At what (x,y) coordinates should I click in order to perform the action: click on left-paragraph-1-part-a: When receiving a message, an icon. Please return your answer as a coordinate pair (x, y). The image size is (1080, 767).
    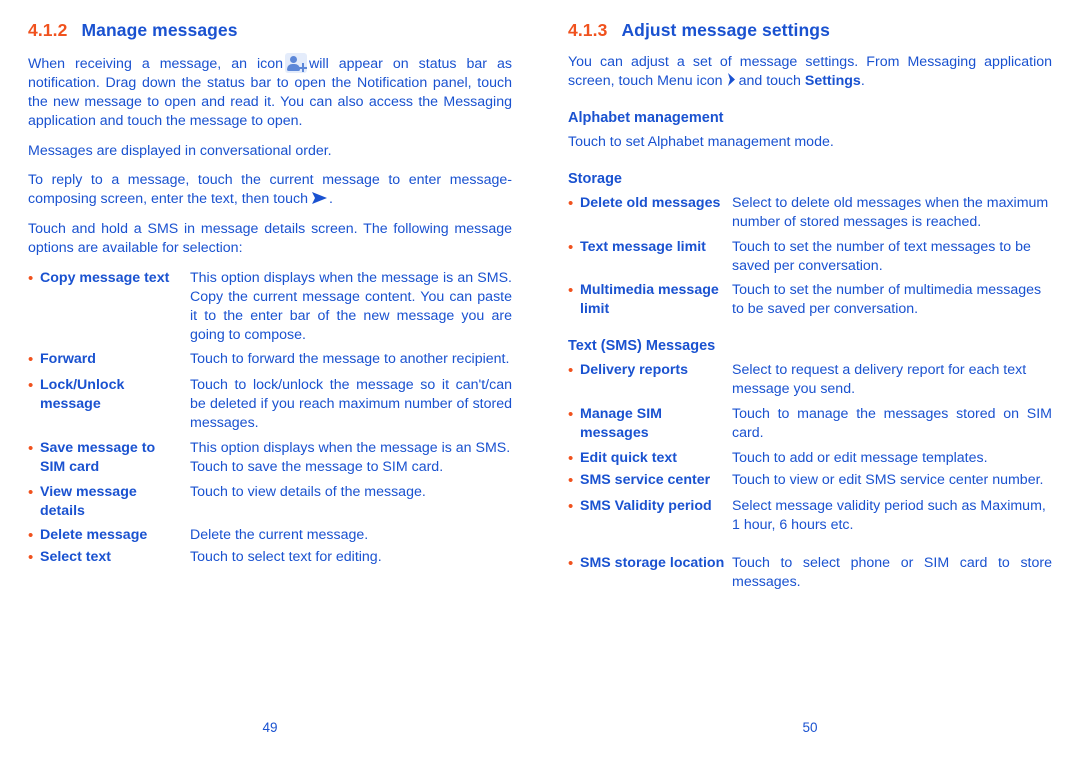
    Looking at the image, I should click on (156, 64).